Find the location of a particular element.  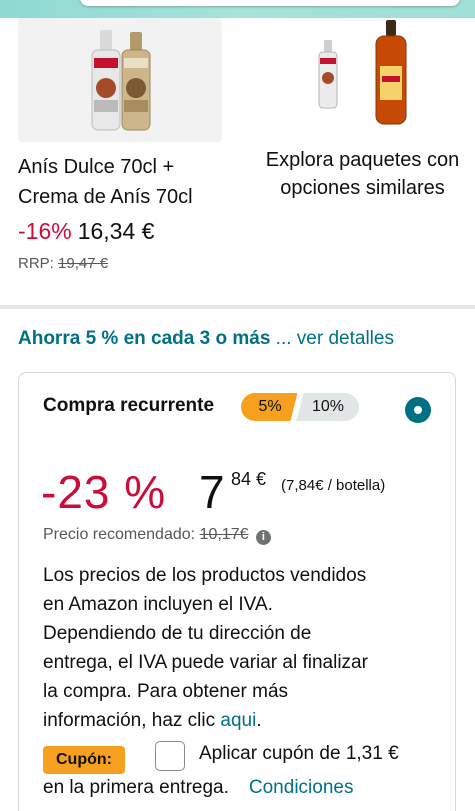

product-title: Anís Dulce 70cl + Crema de Anís 70cl is located at coordinates (123, 182).